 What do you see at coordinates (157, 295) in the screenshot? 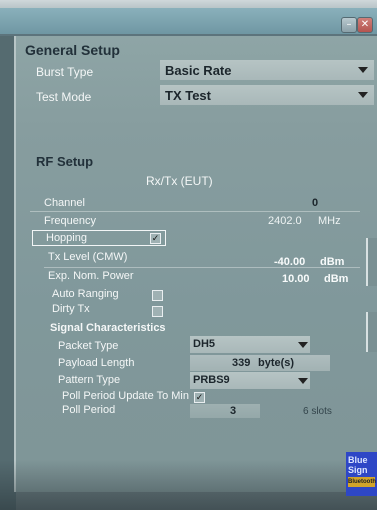
I see `auto-ranging-checkbox` at bounding box center [157, 295].